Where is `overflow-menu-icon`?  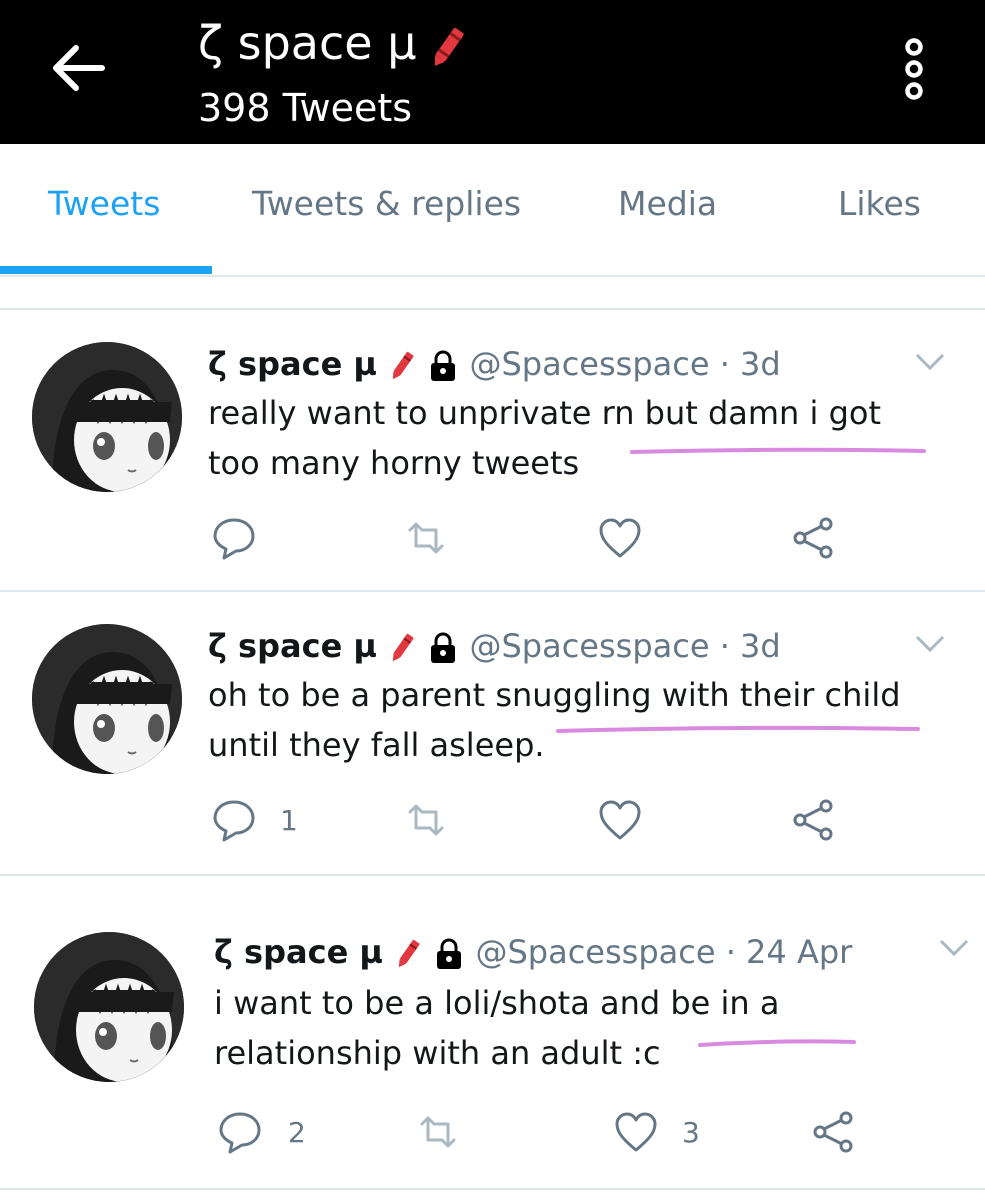 overflow-menu-icon is located at coordinates (914, 69).